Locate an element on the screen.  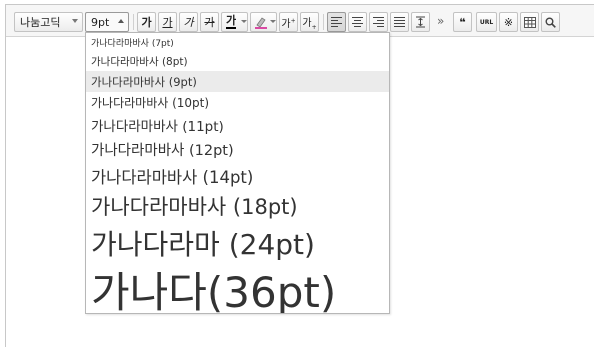
quote-icon: ❝ is located at coordinates (462, 22).